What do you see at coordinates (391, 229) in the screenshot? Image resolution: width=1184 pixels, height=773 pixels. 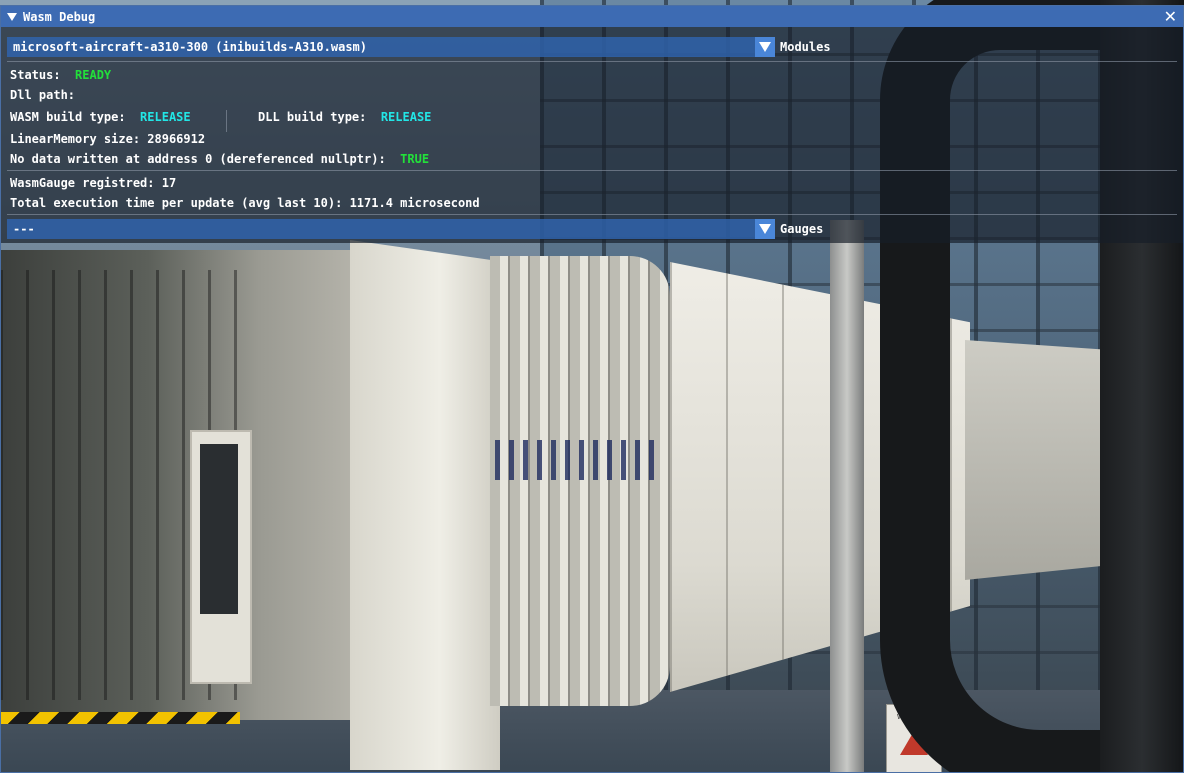 I see `gauges-dropdown: ---` at bounding box center [391, 229].